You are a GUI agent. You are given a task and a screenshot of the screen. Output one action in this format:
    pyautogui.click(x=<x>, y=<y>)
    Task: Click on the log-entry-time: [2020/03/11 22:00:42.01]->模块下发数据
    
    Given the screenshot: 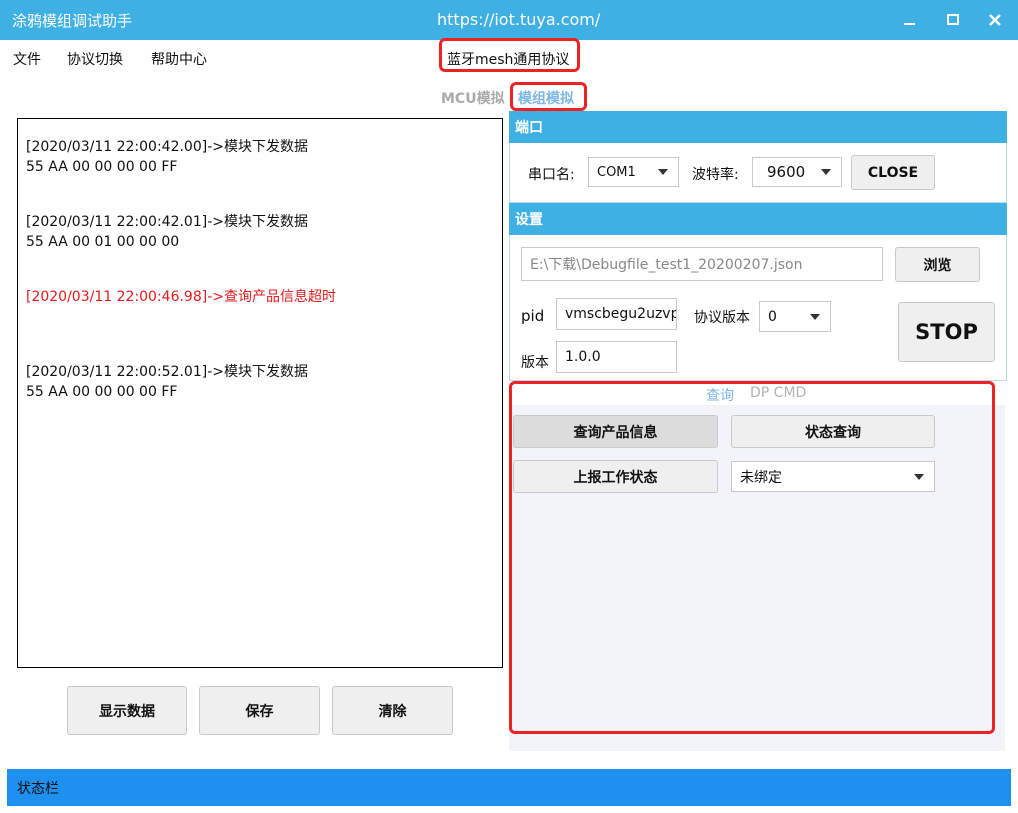 What is the action you would take?
    pyautogui.click(x=167, y=222)
    